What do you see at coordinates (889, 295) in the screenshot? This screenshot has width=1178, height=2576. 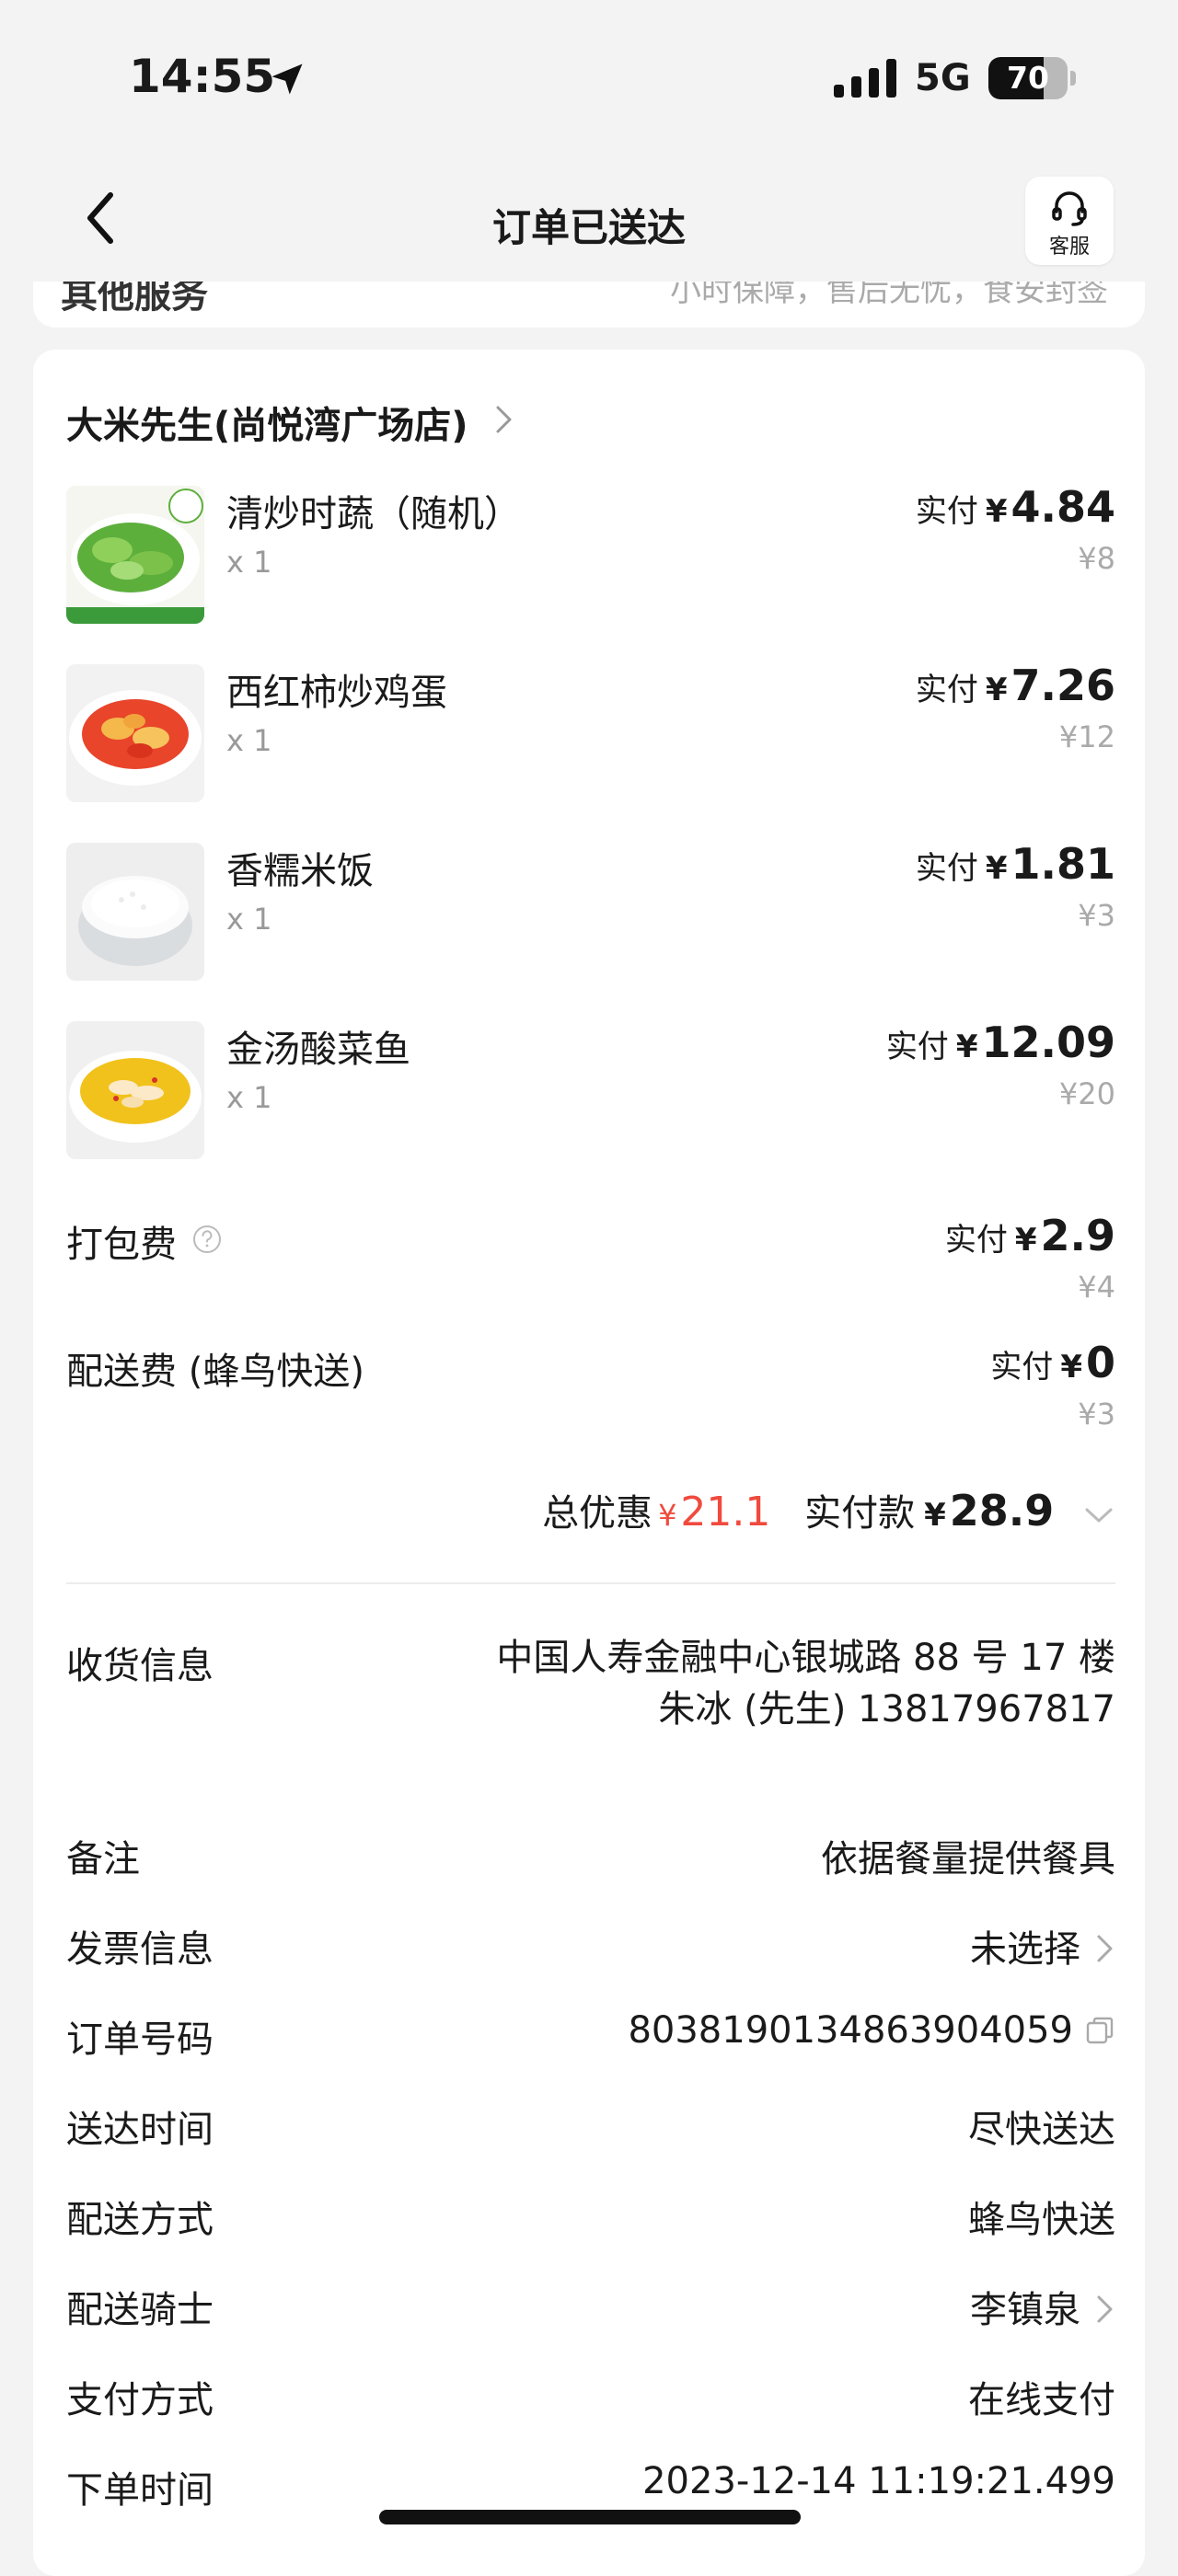 I see `services-guarantee-text: 小时保障，售后无忧，食安封签` at bounding box center [889, 295].